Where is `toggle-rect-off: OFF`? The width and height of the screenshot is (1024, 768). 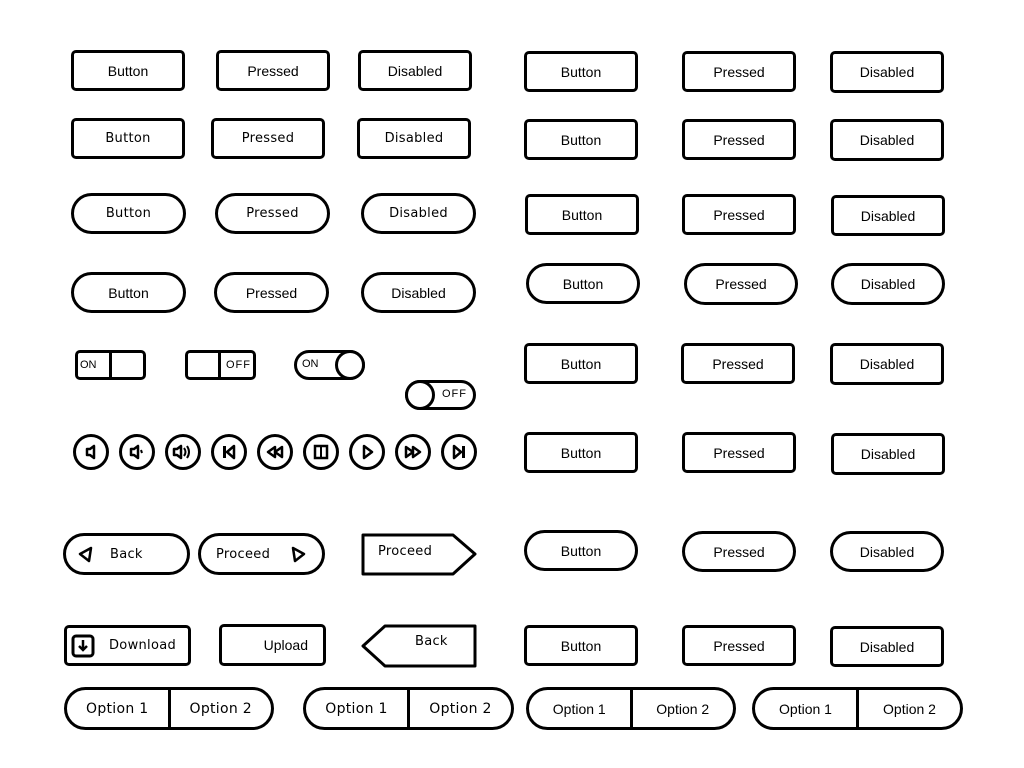
toggle-rect-off: OFF is located at coordinates (220, 365).